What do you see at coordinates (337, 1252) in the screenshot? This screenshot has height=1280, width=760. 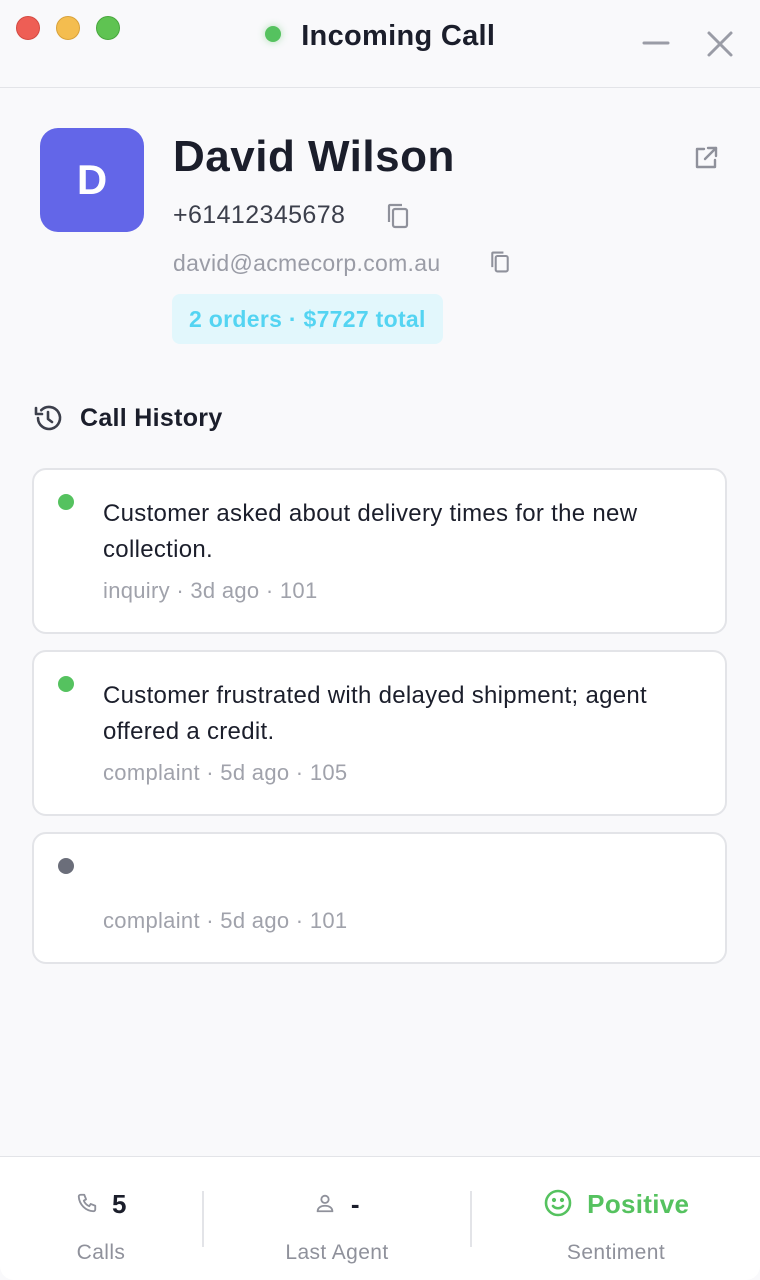 I see `last-agent-label: Last Agent` at bounding box center [337, 1252].